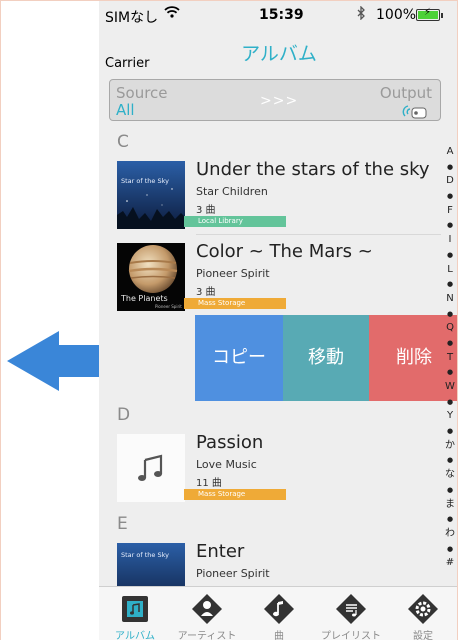 This screenshot has height=640, width=458. I want to click on album-title: Color ~ The Mars ~, so click(284, 251).